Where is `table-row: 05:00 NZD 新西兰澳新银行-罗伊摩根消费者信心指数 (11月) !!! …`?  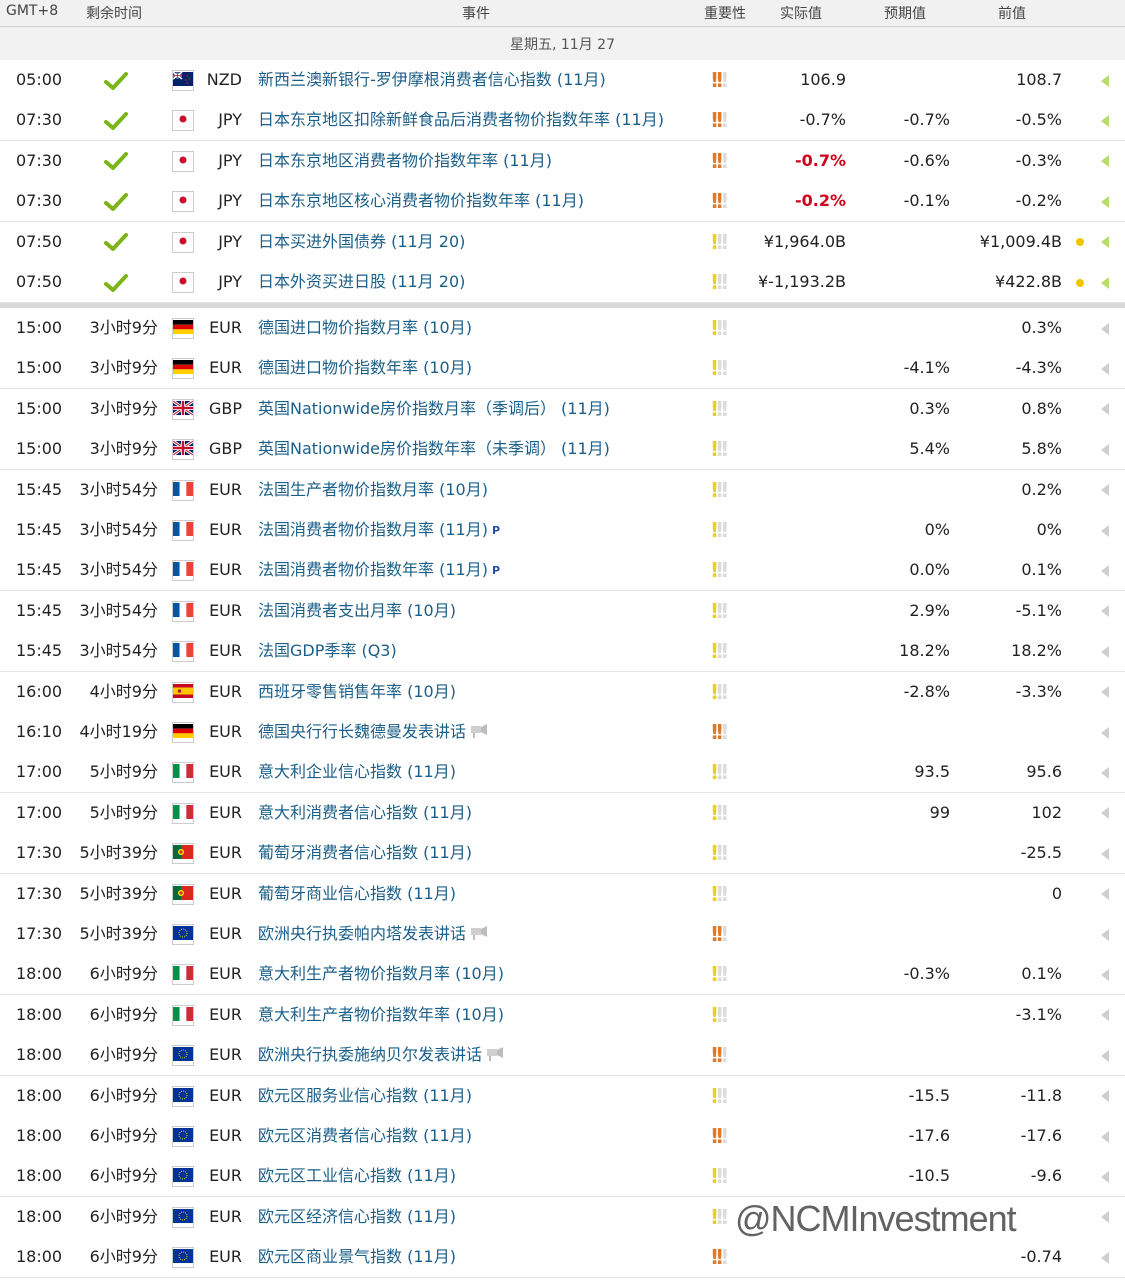
table-row: 05:00 NZD 新西兰澳新银行-罗伊摩根消费者信心指数 (11月) !!! … is located at coordinates (562, 80).